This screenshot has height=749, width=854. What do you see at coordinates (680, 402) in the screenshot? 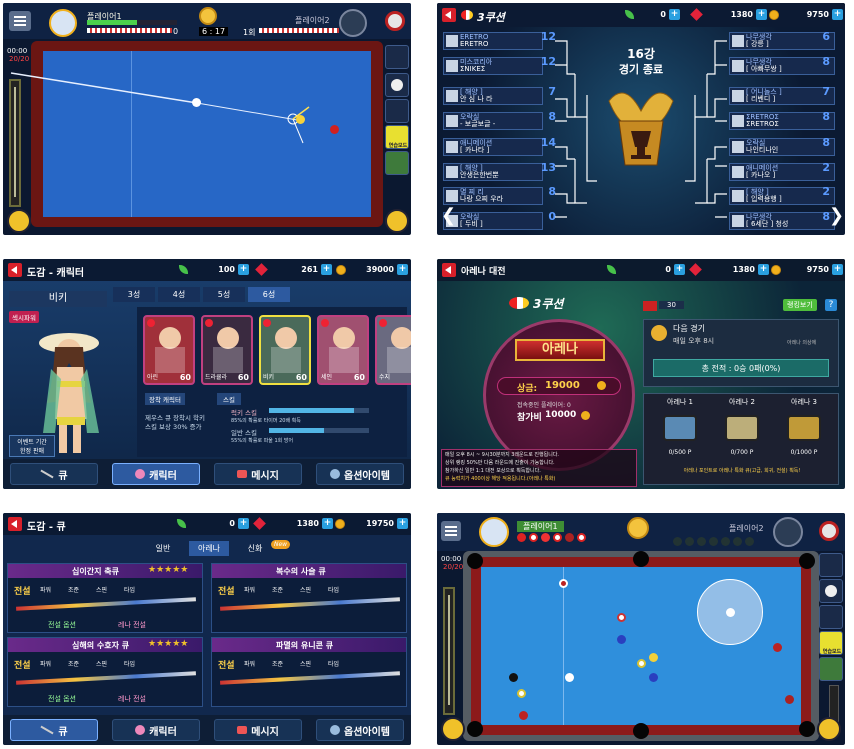
I see `reward-box-name: 아레나 1` at bounding box center [680, 402].